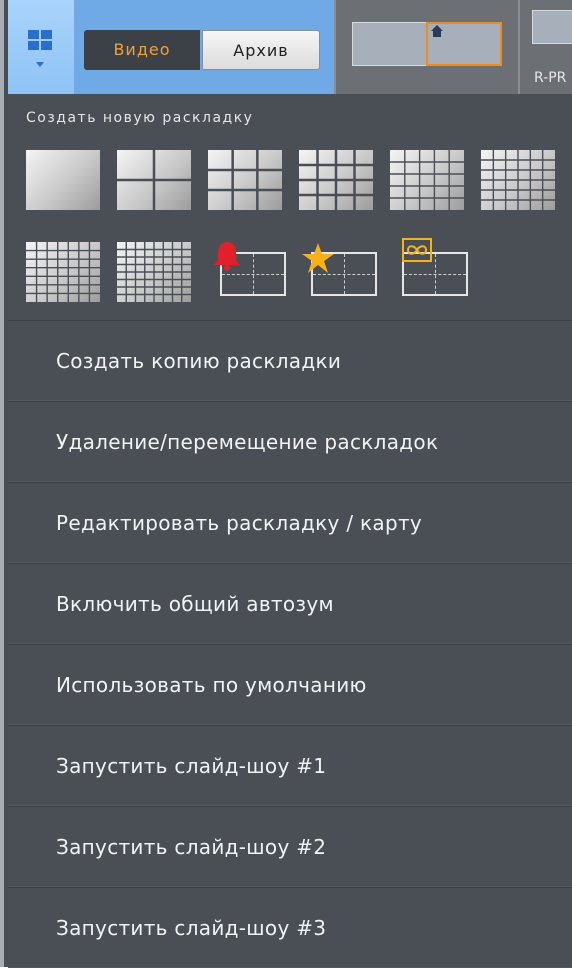  What do you see at coordinates (290, 927) in the screenshot?
I see `menu-item: Запустить слайд-шоу #3` at bounding box center [290, 927].